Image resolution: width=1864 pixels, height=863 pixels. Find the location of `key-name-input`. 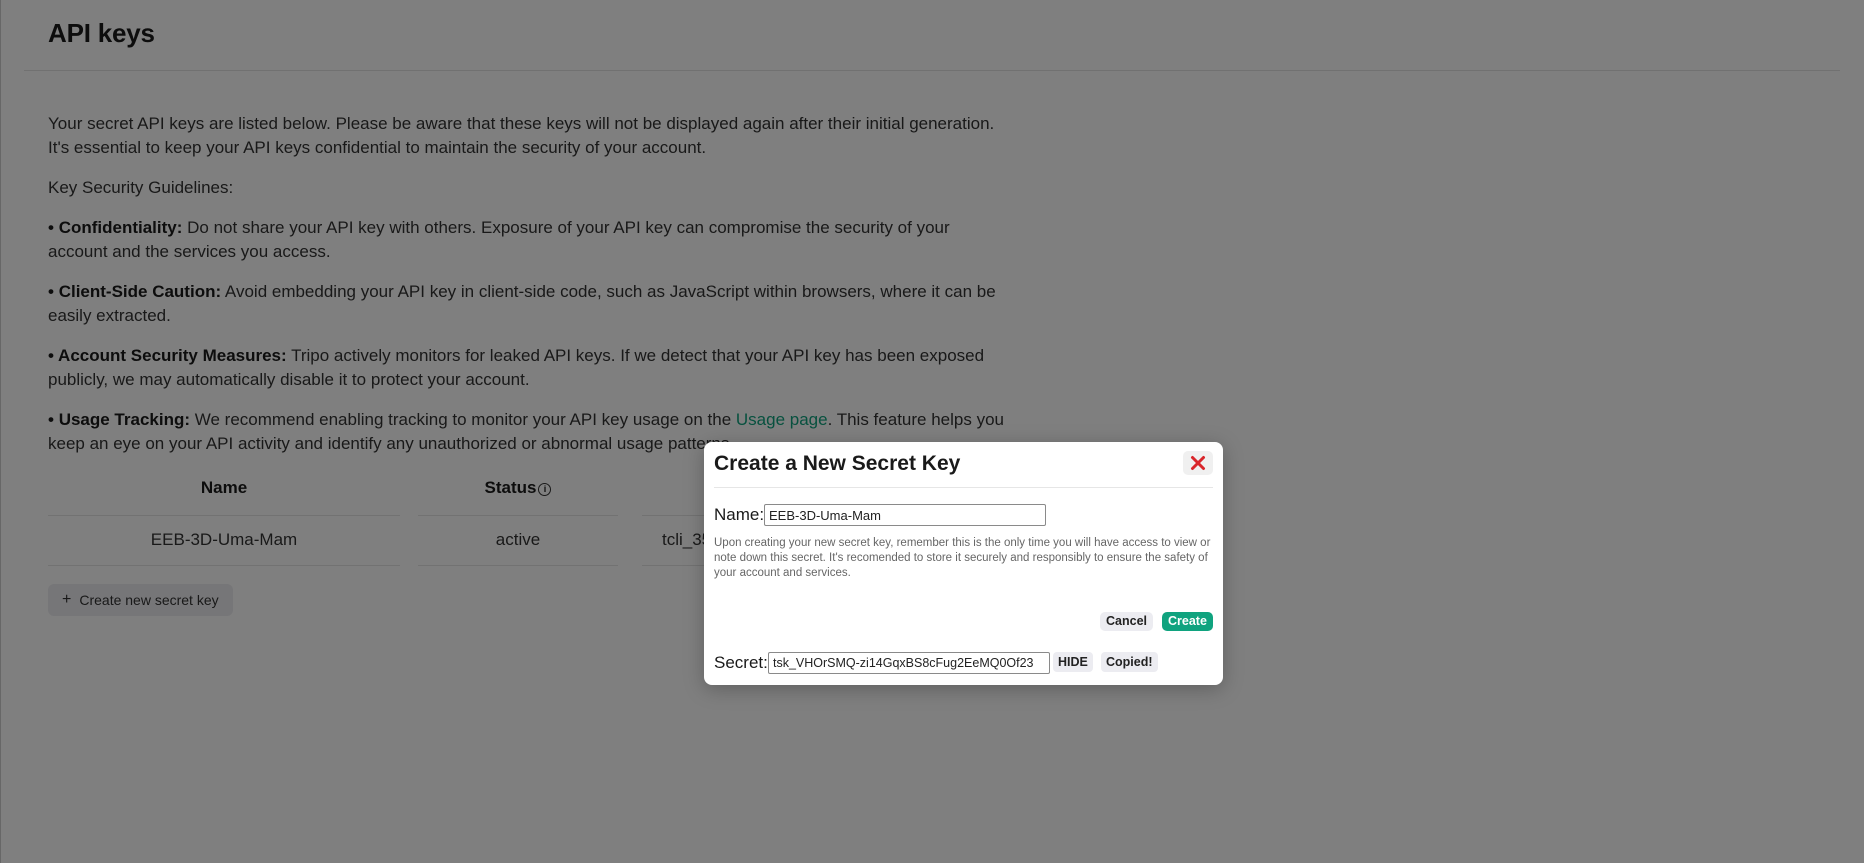

key-name-input is located at coordinates (905, 515).